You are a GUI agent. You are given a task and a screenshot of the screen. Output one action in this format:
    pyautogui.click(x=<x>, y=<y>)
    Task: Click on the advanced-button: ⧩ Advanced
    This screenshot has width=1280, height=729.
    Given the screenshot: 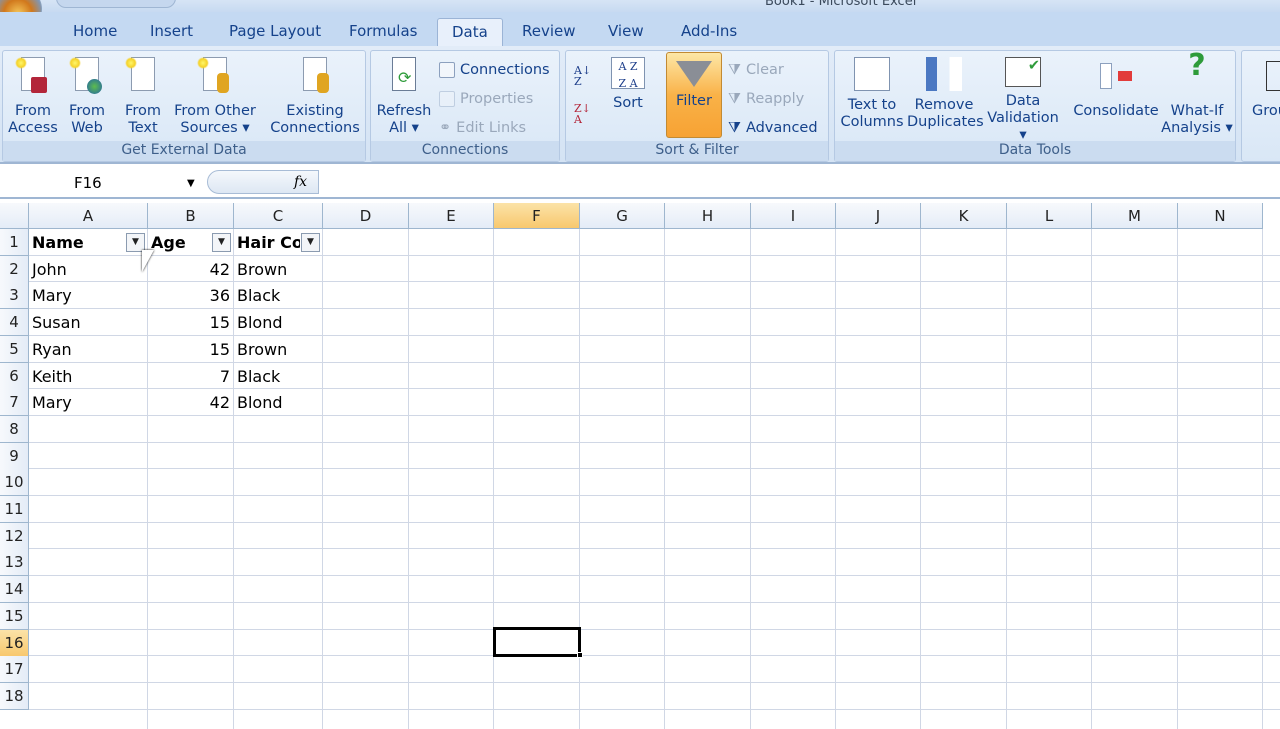 What is the action you would take?
    pyautogui.click(x=773, y=128)
    